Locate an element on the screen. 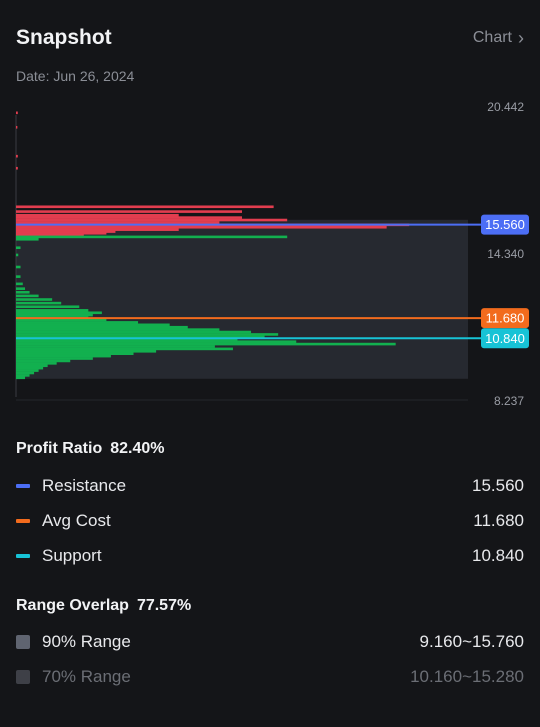 This screenshot has height=727, width=540. range-overlap-label: Range Overlap is located at coordinates (72, 605).